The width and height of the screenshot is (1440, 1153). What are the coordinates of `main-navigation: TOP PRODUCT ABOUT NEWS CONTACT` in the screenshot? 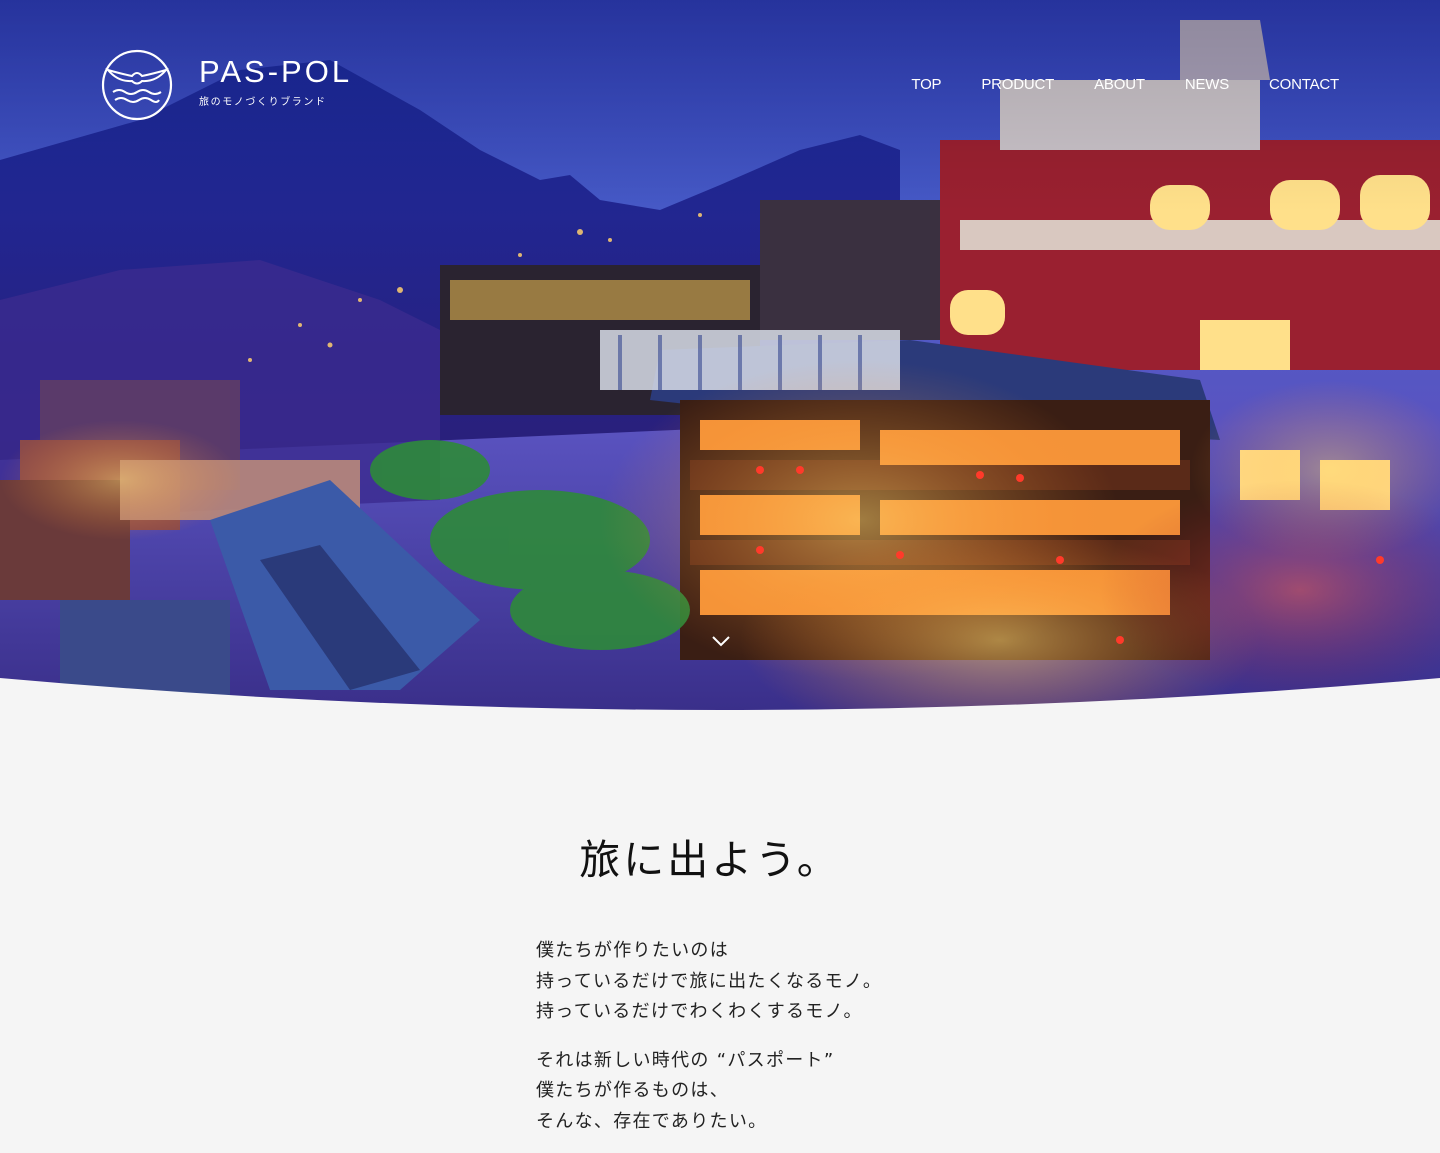 It's located at (1105, 84).